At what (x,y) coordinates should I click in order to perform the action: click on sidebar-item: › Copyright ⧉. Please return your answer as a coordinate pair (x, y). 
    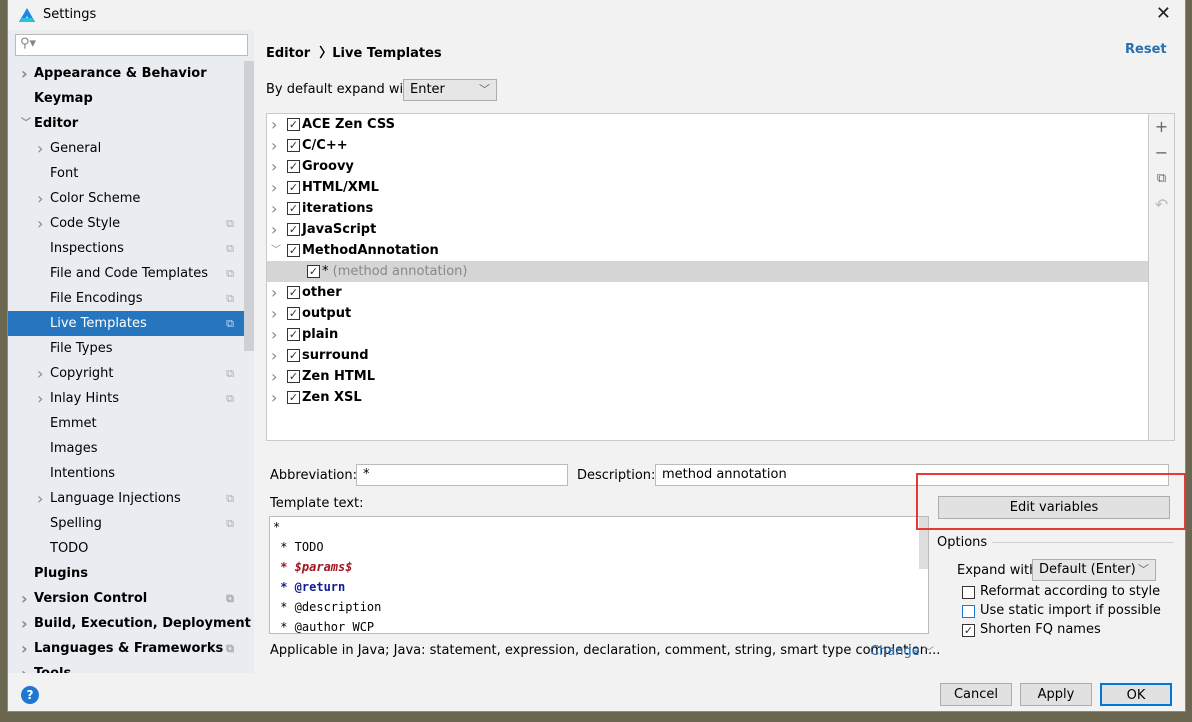
    Looking at the image, I should click on (126, 373).